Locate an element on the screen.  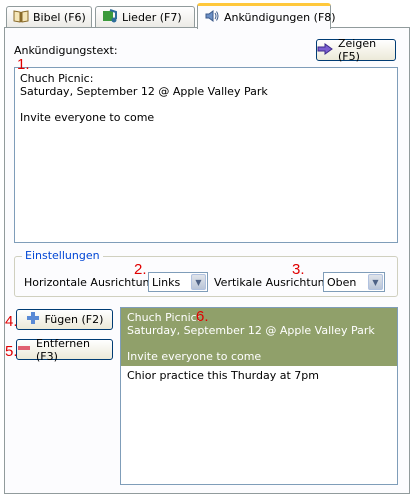
book-icon is located at coordinates (21, 17).